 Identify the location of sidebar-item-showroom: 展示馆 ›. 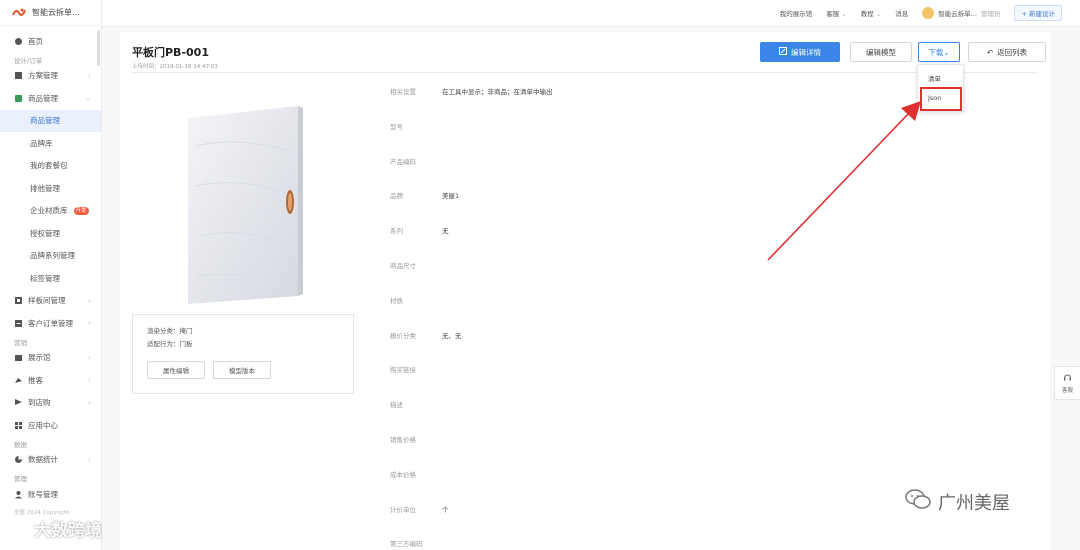
(50, 358).